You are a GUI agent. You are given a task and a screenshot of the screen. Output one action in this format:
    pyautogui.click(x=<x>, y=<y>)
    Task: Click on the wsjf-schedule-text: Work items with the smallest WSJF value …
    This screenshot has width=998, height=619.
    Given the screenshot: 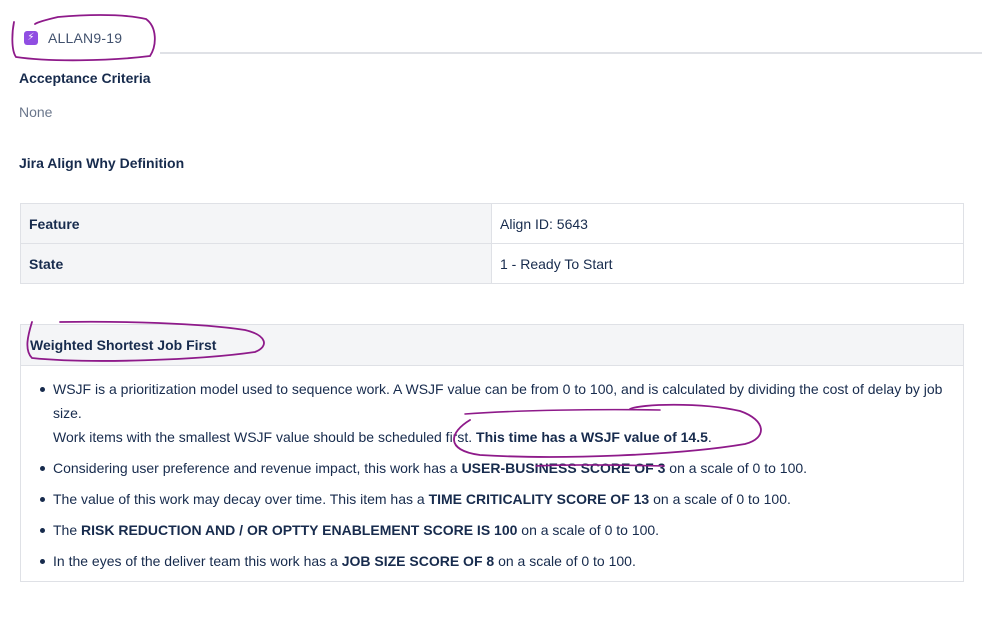 What is the action you would take?
    pyautogui.click(x=265, y=437)
    